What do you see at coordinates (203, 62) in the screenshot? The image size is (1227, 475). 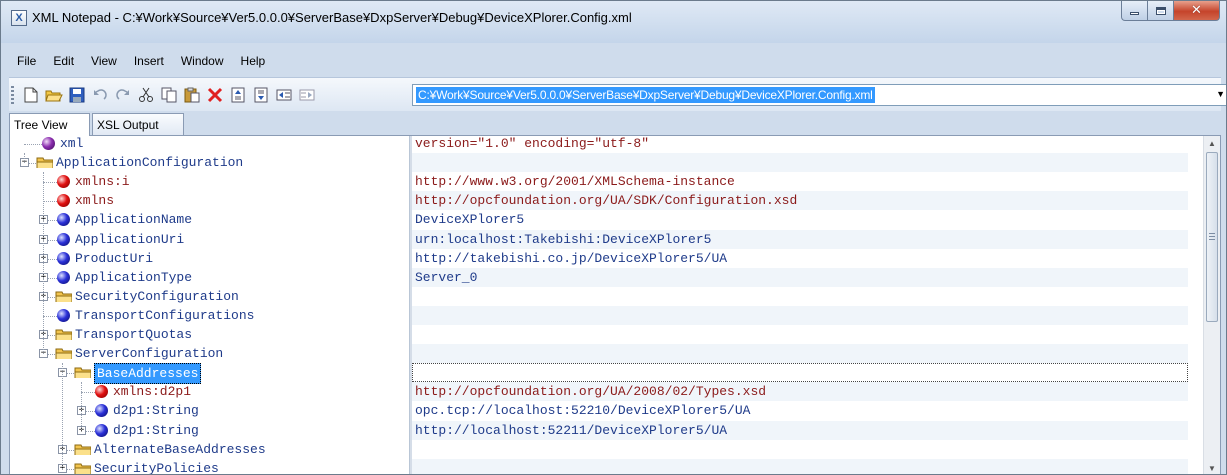 I see `menu-window: Window` at bounding box center [203, 62].